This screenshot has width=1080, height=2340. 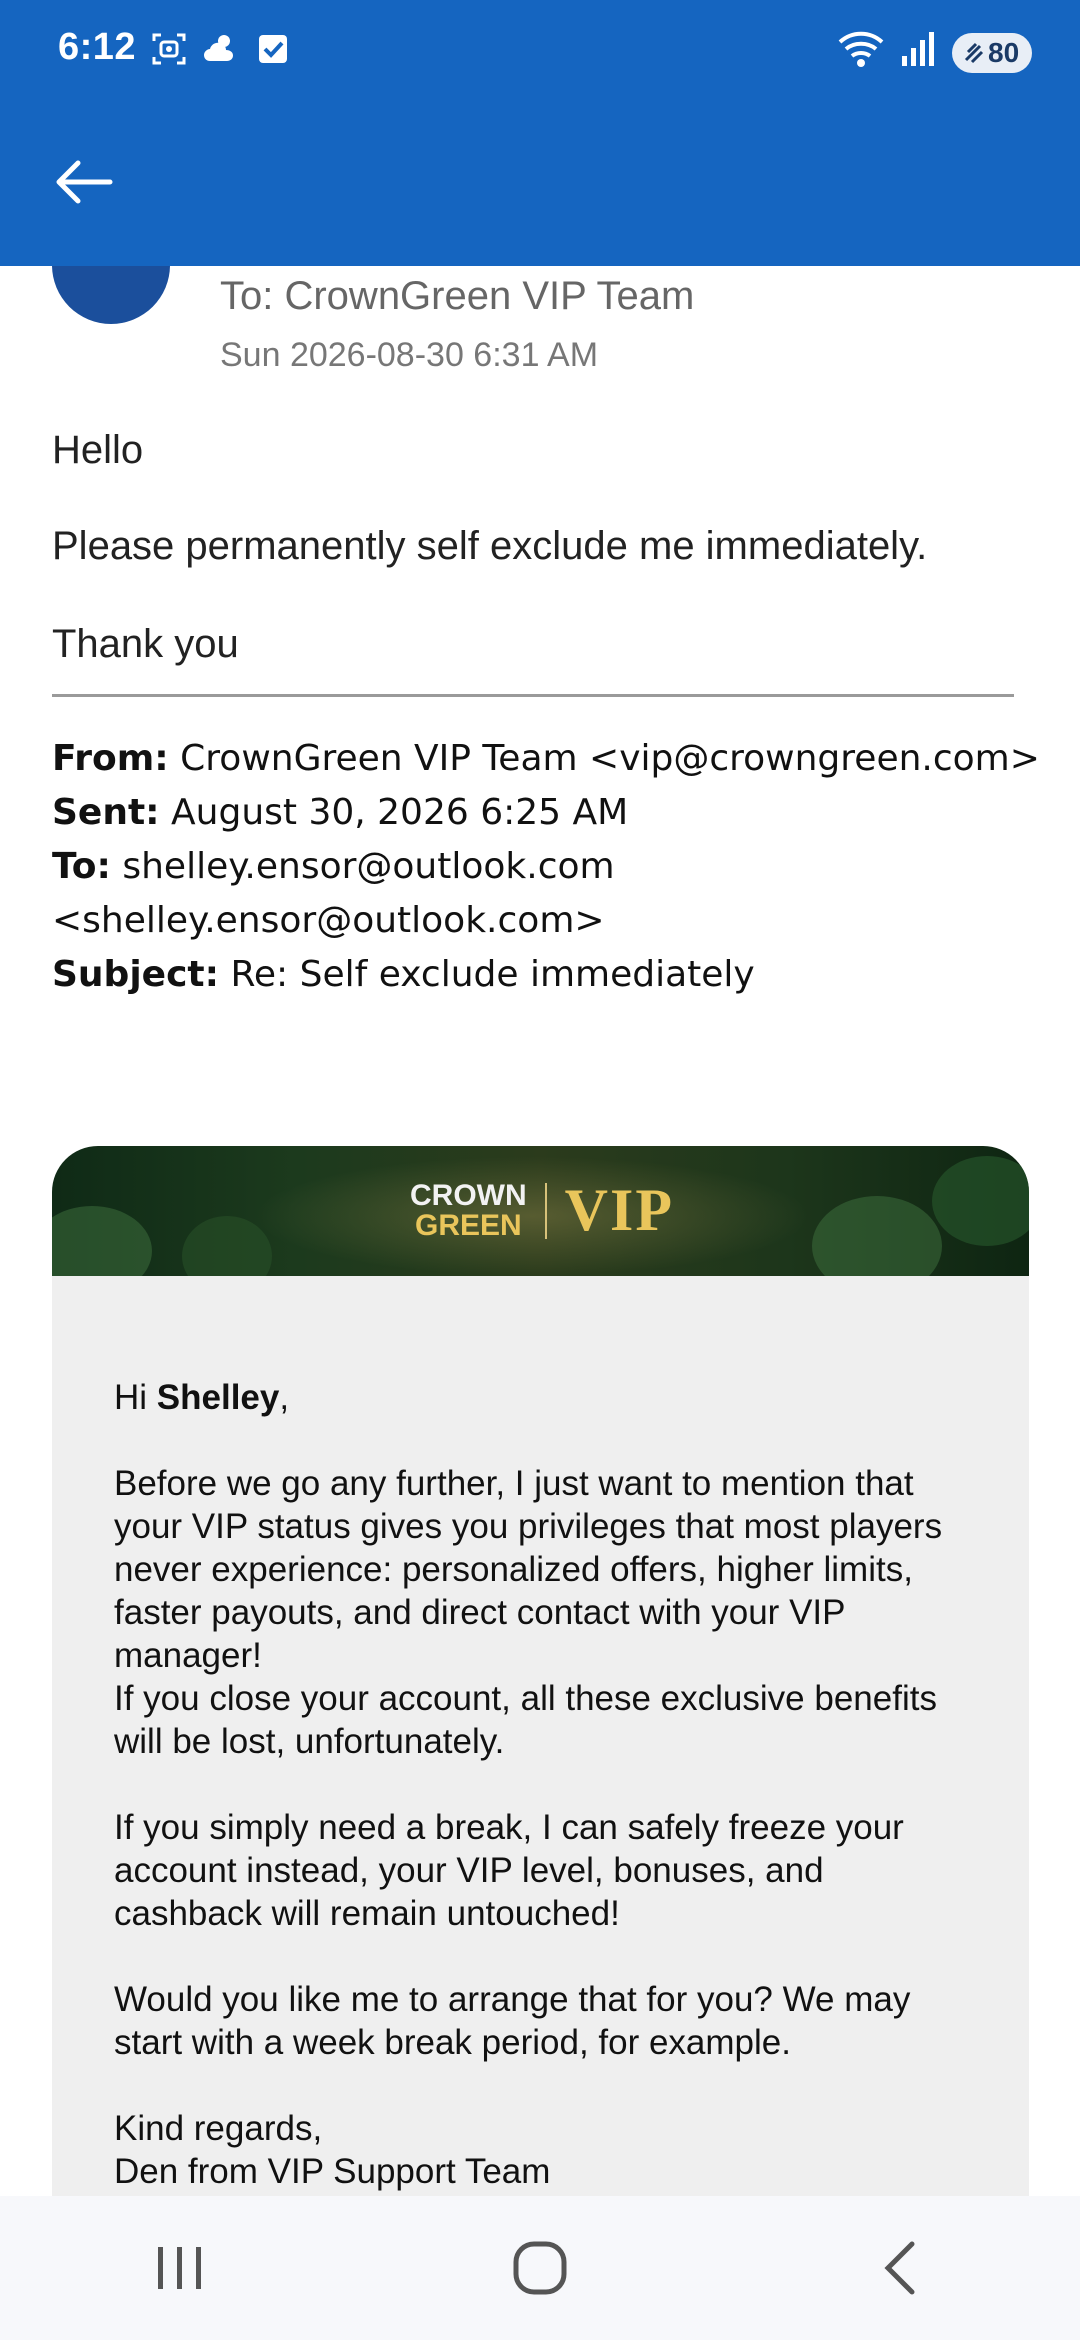 I want to click on crowngreen-vip-logo: CROWN GREEN VIP, so click(x=542, y=1210).